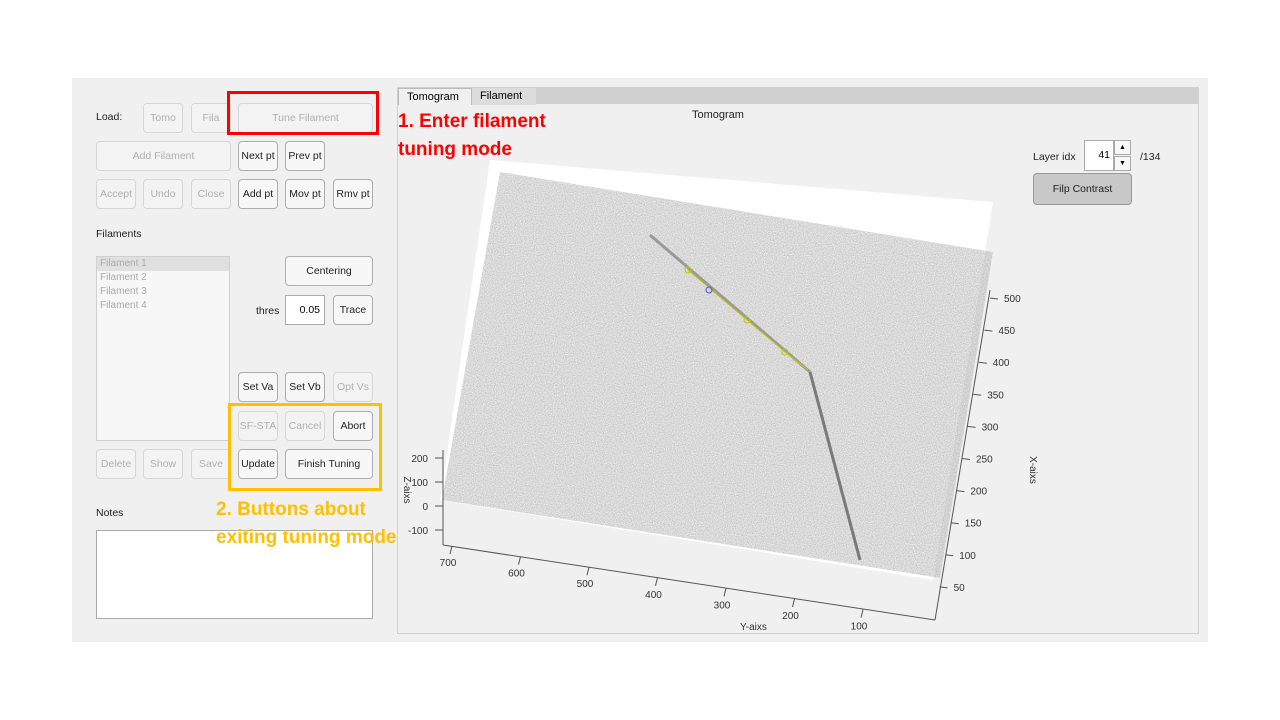  What do you see at coordinates (303, 113) in the screenshot?
I see `highlight-box-tune` at bounding box center [303, 113].